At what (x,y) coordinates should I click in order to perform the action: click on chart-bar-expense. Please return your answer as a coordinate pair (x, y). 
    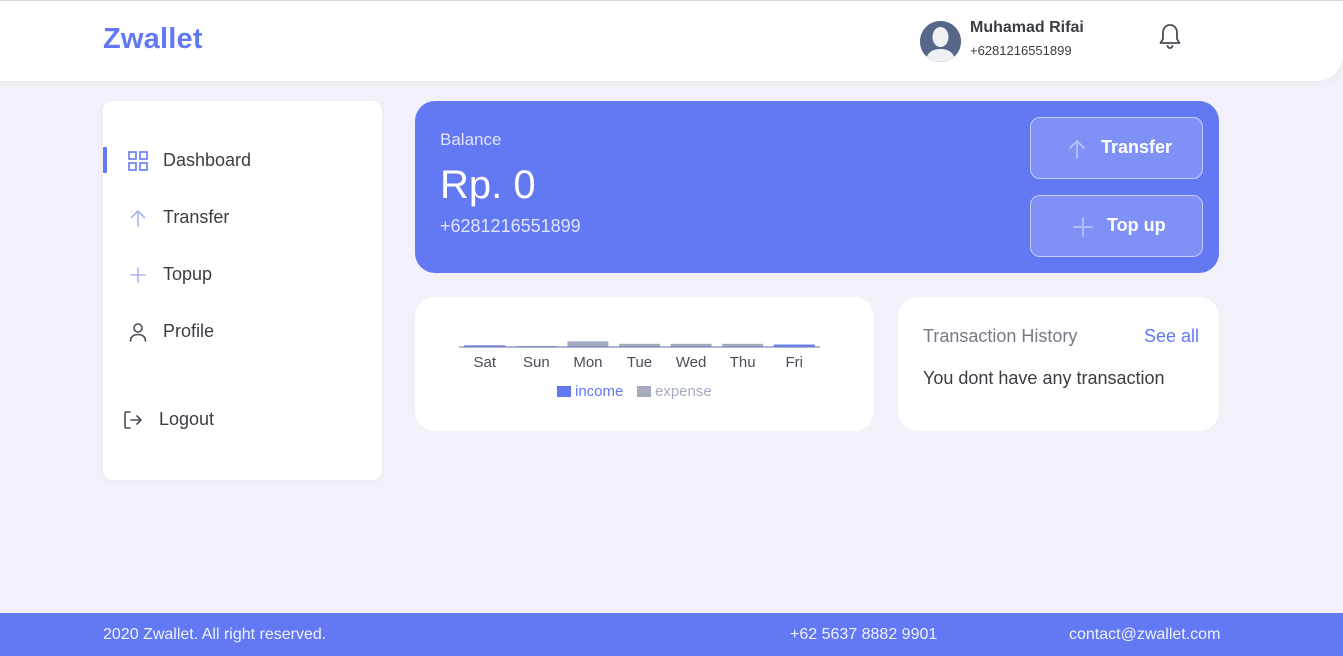
    Looking at the image, I should click on (588, 344).